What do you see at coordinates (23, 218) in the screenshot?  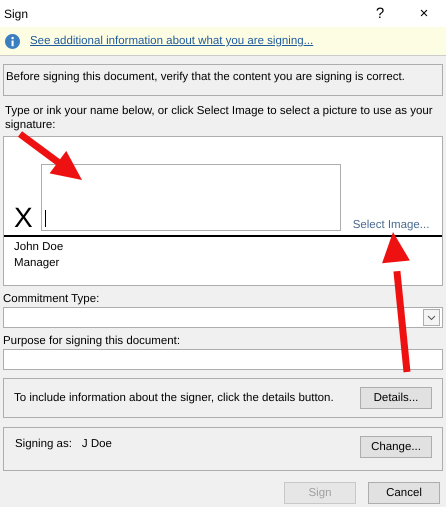 I see `signature-x-mark: X` at bounding box center [23, 218].